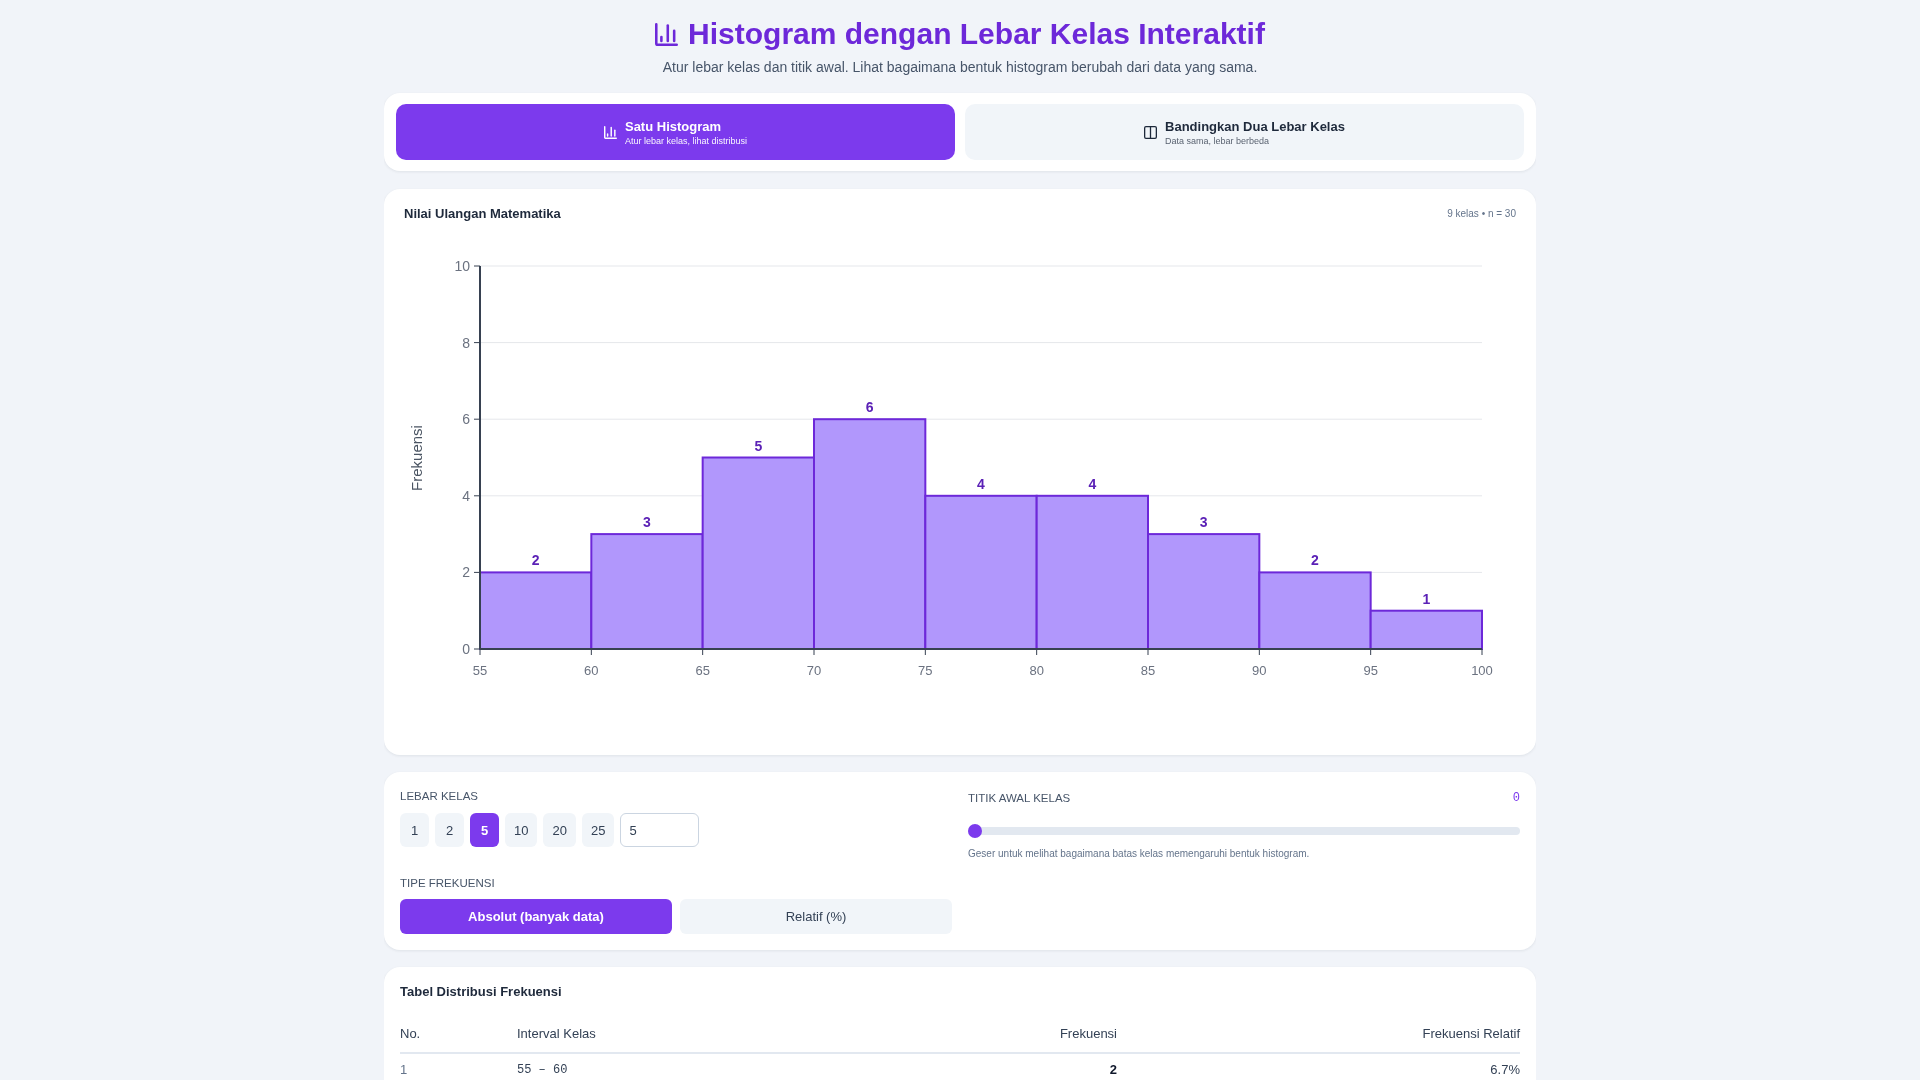 This screenshot has width=1920, height=1080. I want to click on column-header: Frekuensi, so click(1008, 1034).